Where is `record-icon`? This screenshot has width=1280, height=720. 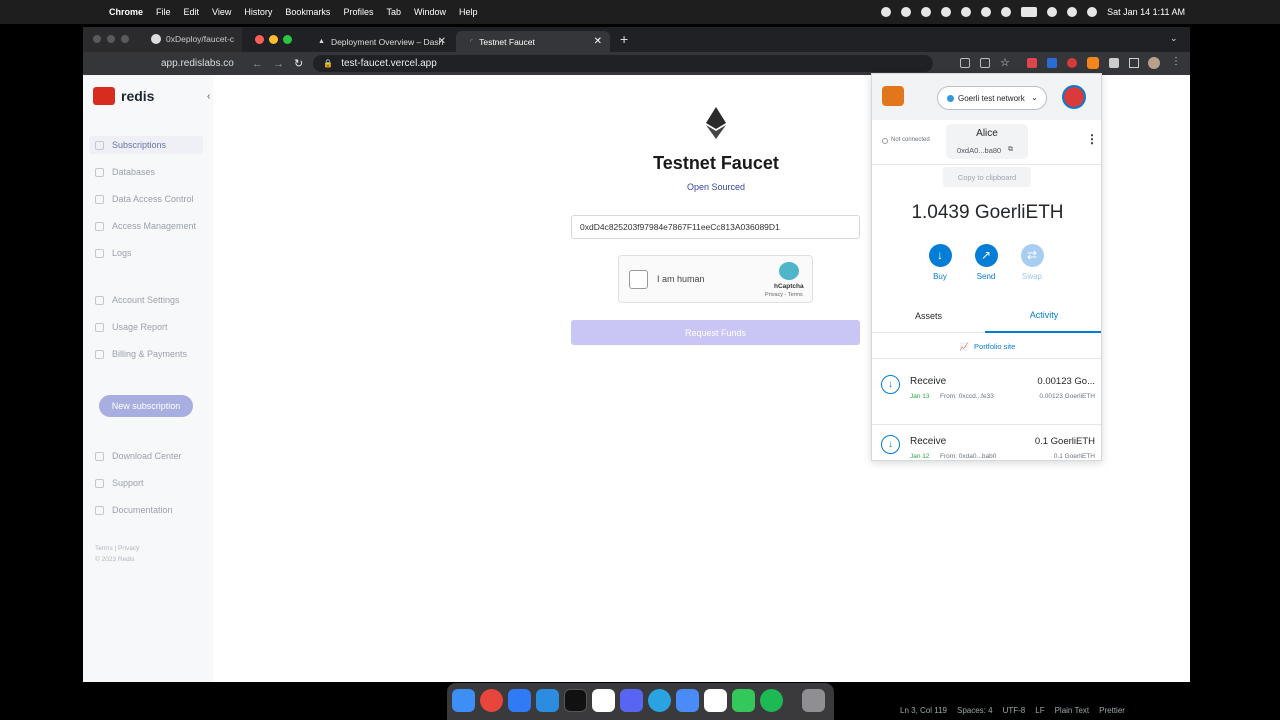 record-icon is located at coordinates (886, 12).